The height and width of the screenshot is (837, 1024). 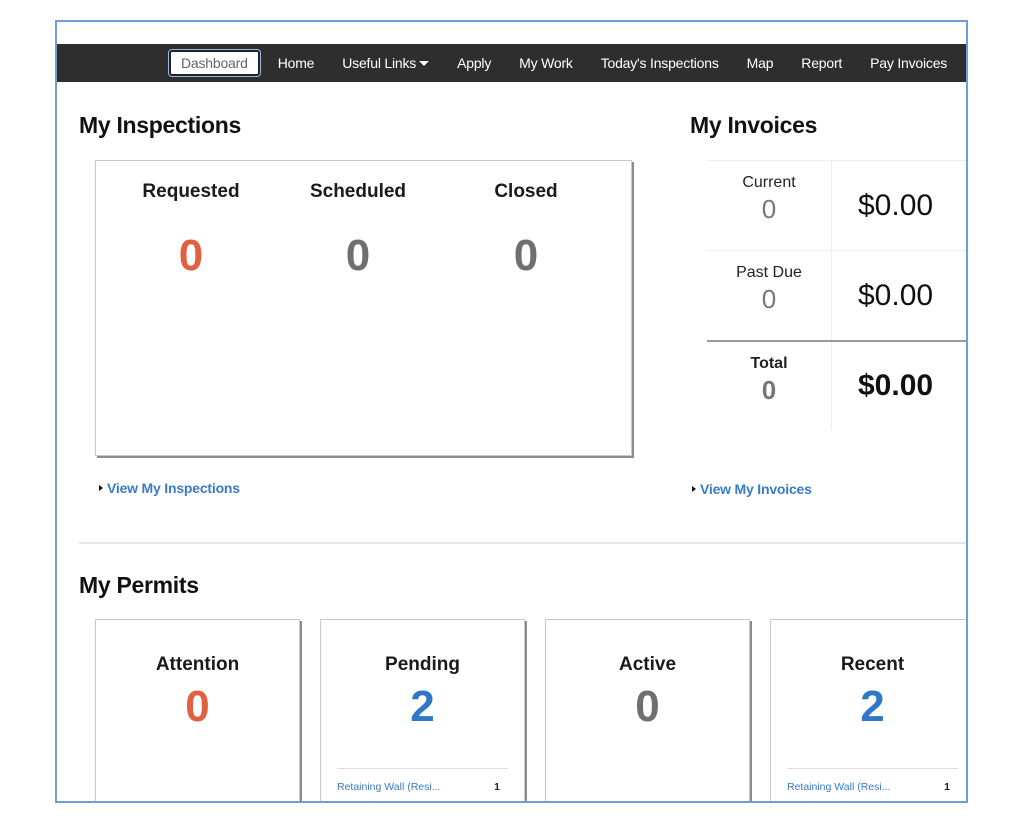 I want to click on inspections-requested: Requested 0, so click(x=191, y=231).